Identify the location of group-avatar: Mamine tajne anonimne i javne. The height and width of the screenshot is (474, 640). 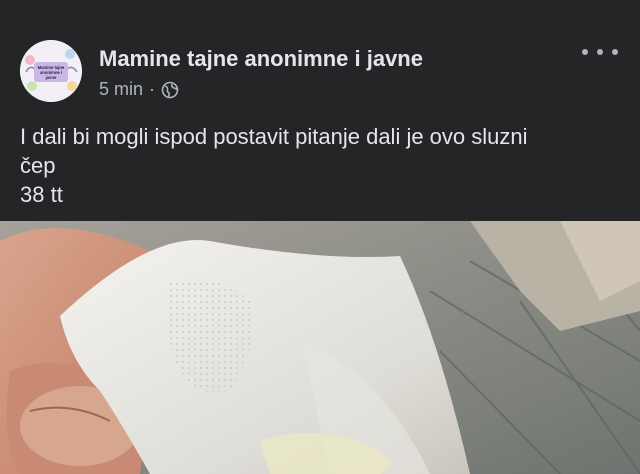
(51, 71).